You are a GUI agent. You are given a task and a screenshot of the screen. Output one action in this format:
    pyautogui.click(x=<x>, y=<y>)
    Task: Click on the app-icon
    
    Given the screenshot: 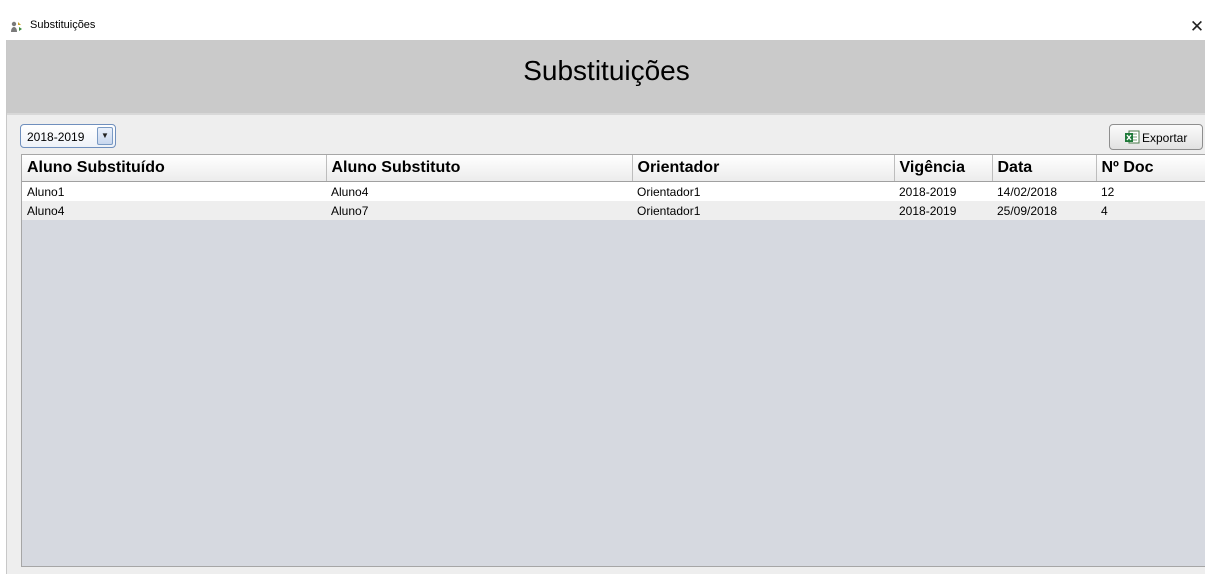 What is the action you would take?
    pyautogui.click(x=16, y=26)
    